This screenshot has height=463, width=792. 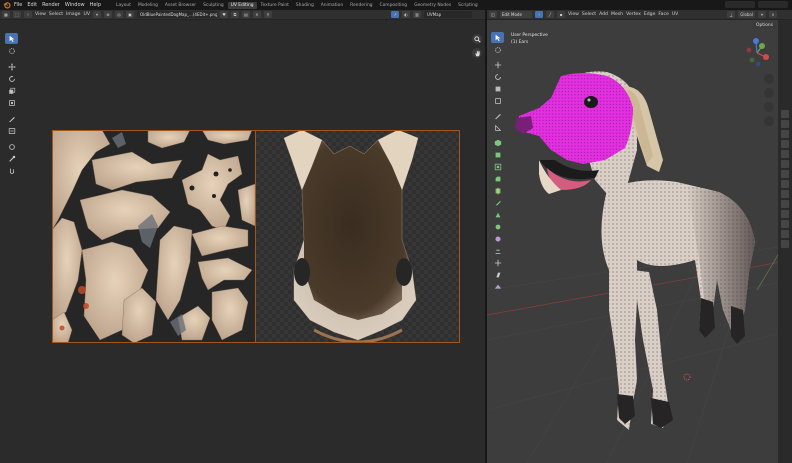 What do you see at coordinates (95, 5) in the screenshot?
I see `menu-help: Help` at bounding box center [95, 5].